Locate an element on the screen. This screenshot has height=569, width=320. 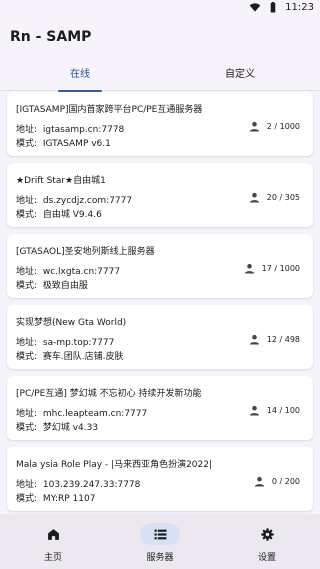
nav-home: 主页 is located at coordinates (53, 541).